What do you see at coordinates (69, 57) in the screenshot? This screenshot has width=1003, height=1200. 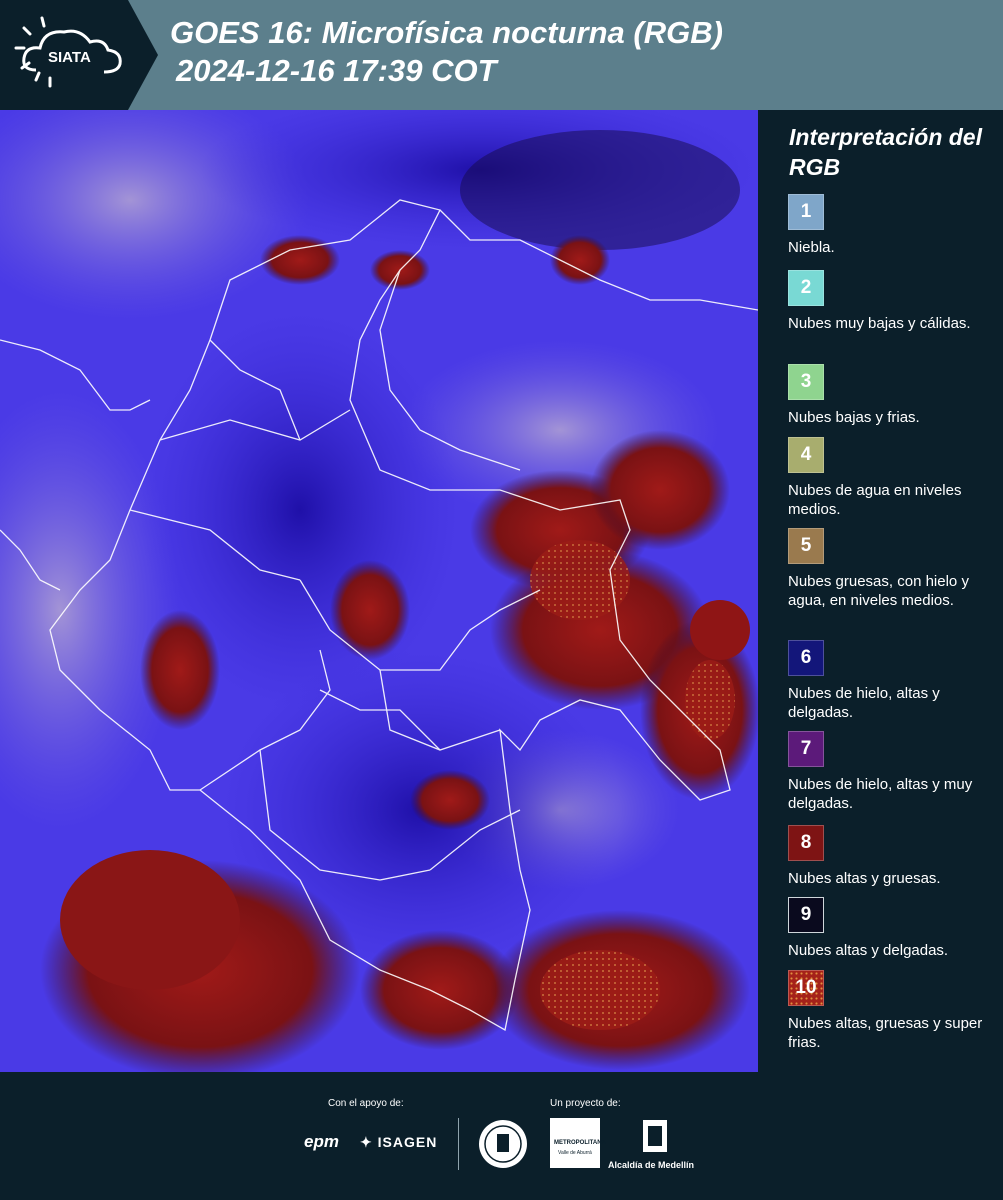 I see `logo-text: SIATA` at bounding box center [69, 57].